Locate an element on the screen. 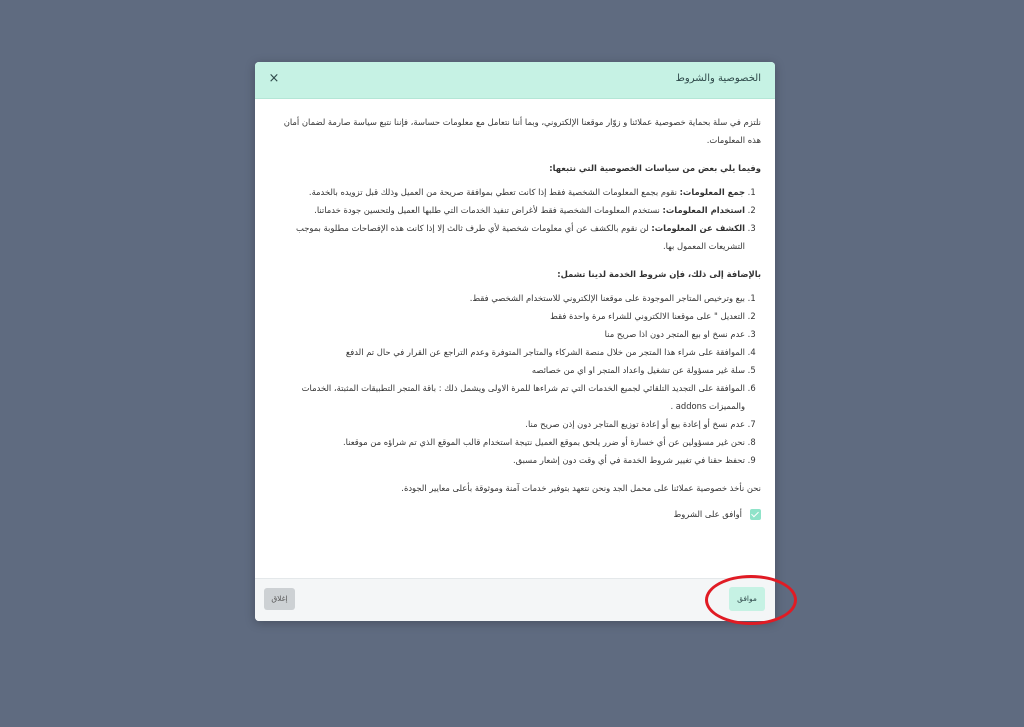  agree-row: أوافق على الشروط is located at coordinates (516, 514).